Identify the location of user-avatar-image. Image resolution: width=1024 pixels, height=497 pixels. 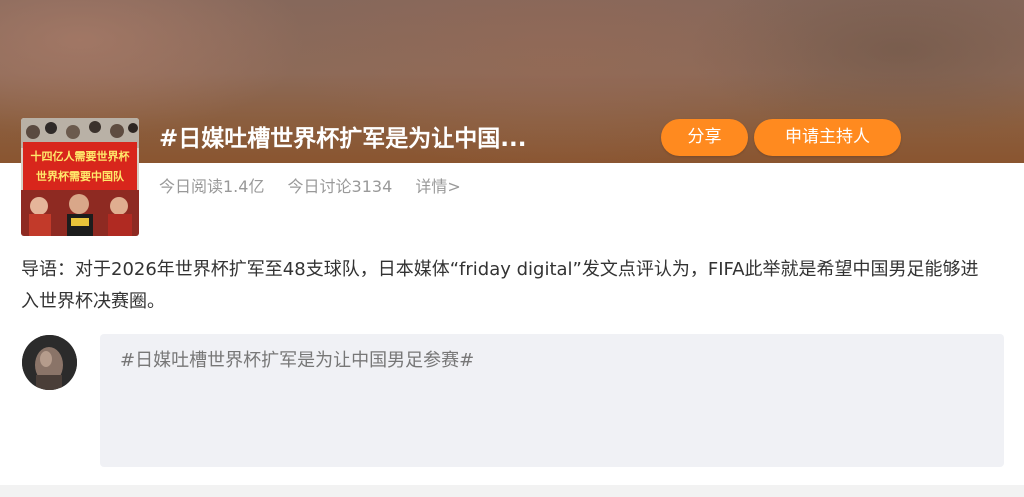
(49, 362).